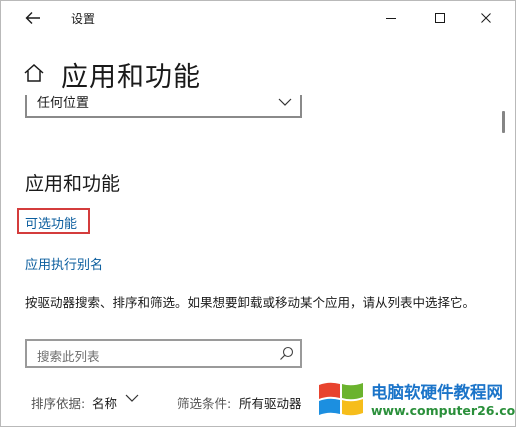 The image size is (516, 427). Describe the element at coordinates (51, 224) in the screenshot. I see `optional-features-label: 可选功能` at that location.